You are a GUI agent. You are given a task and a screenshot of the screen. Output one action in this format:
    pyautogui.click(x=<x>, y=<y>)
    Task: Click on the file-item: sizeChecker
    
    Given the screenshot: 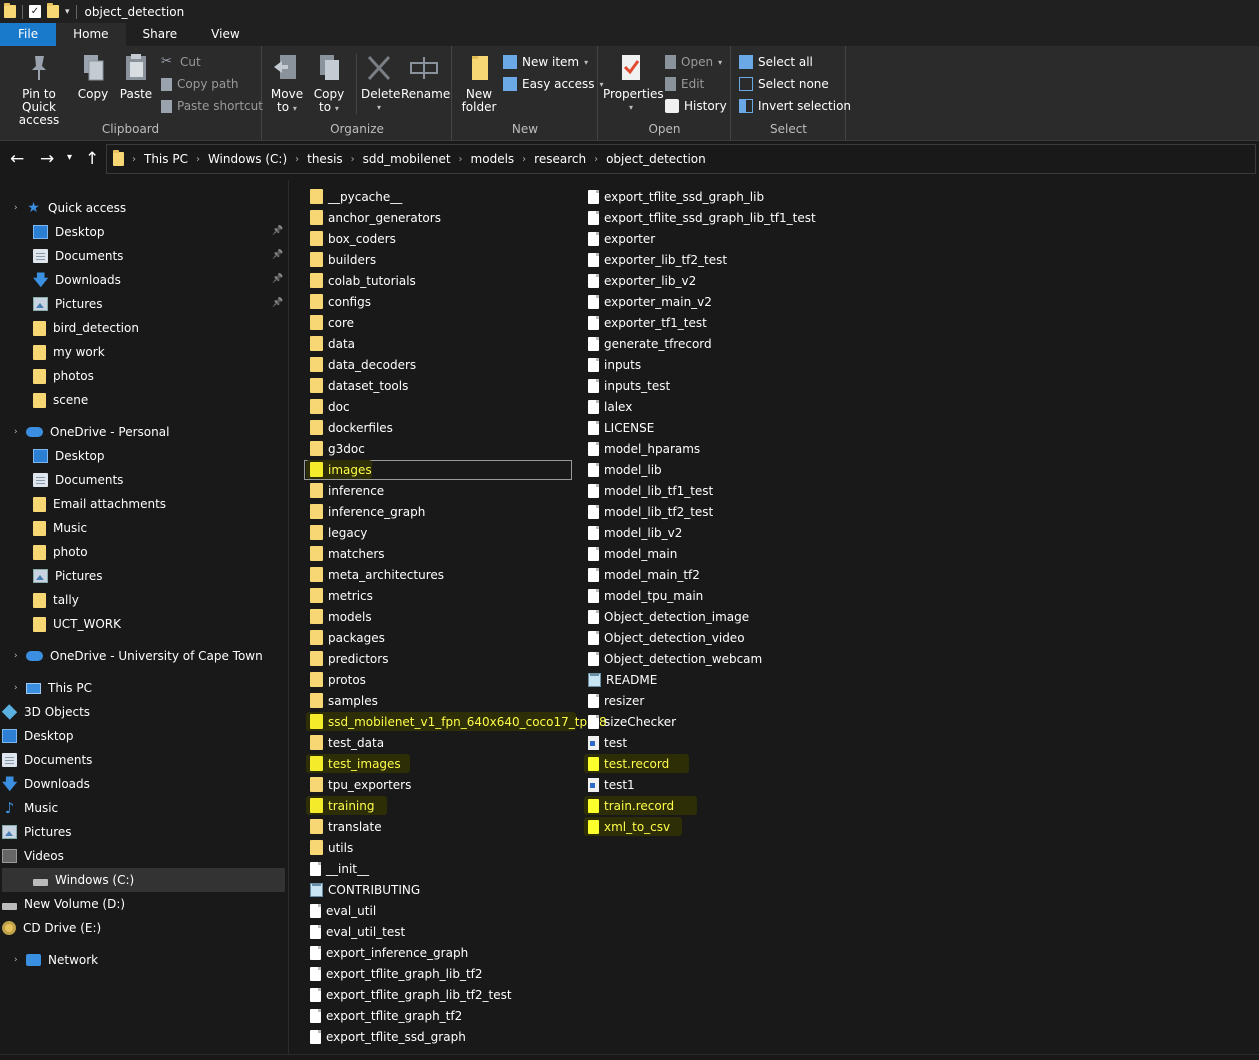 What is the action you would take?
    pyautogui.click(x=632, y=721)
    